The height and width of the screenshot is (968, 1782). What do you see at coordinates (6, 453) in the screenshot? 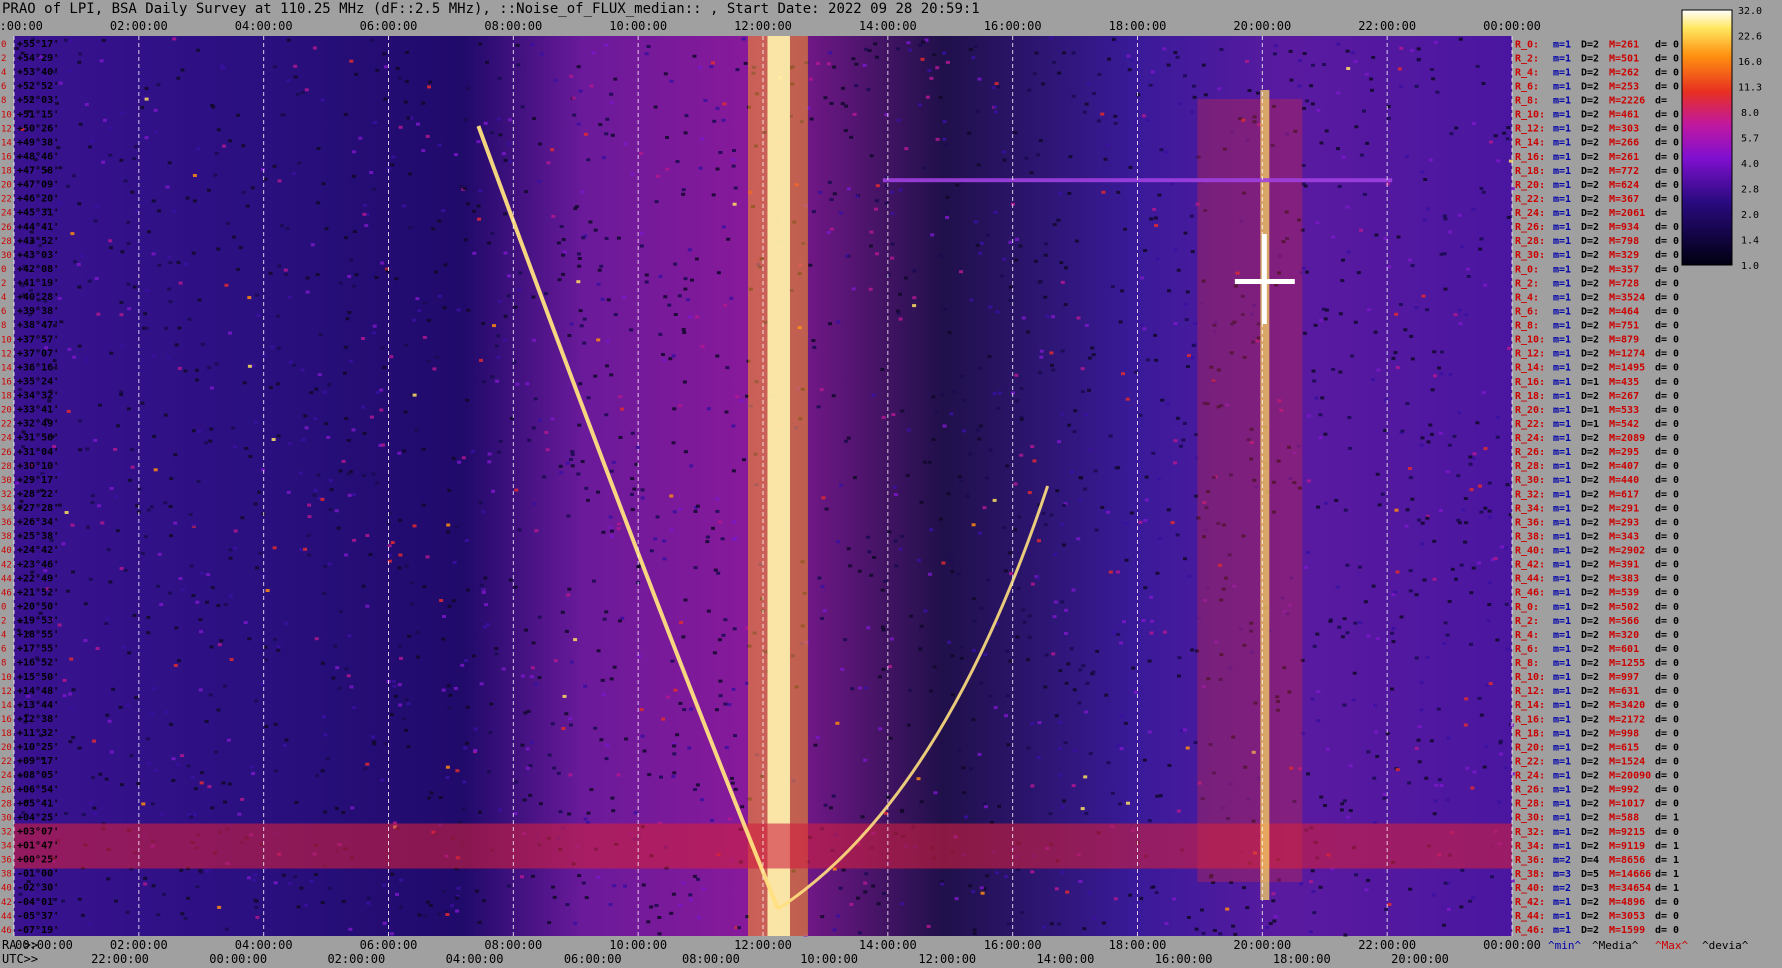
I see `row-index-label: 26` at bounding box center [6, 453].